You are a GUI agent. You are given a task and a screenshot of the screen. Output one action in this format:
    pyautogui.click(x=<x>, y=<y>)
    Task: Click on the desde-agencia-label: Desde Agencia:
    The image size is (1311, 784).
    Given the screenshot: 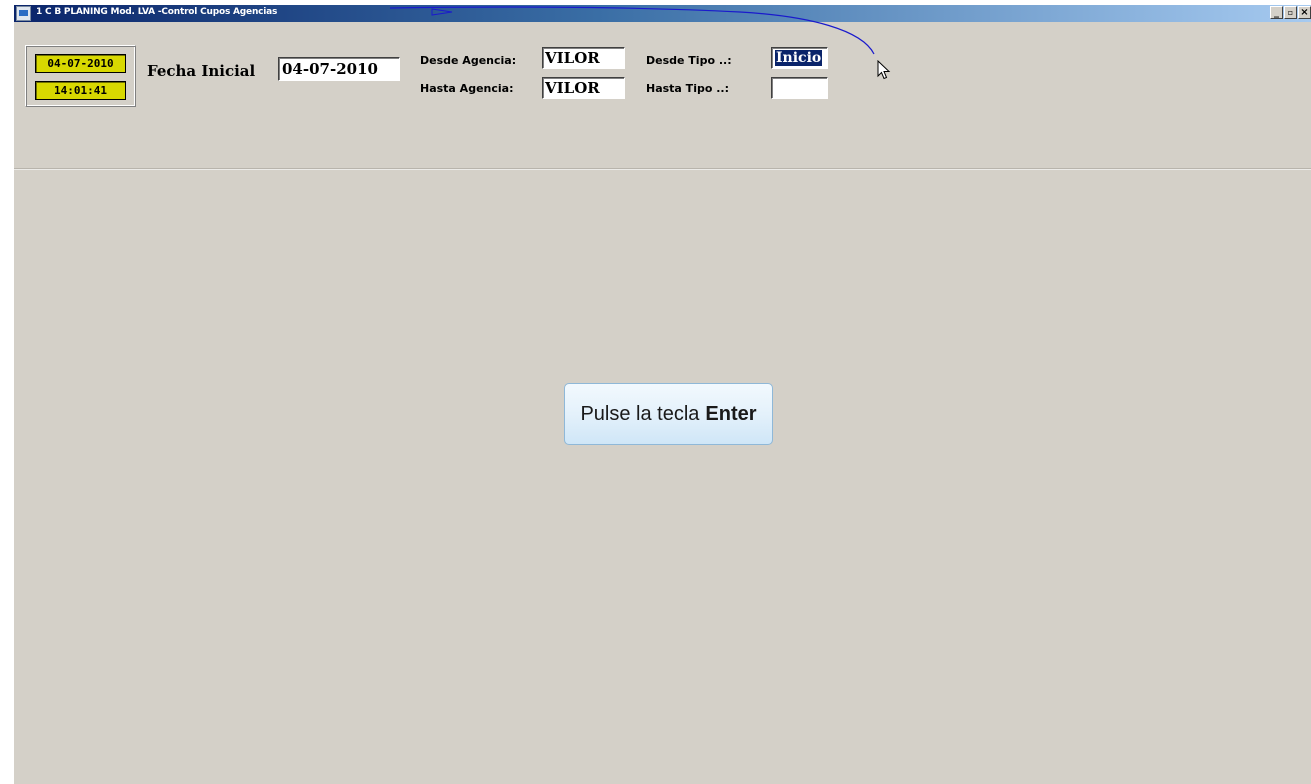 What is the action you would take?
    pyautogui.click(x=468, y=60)
    